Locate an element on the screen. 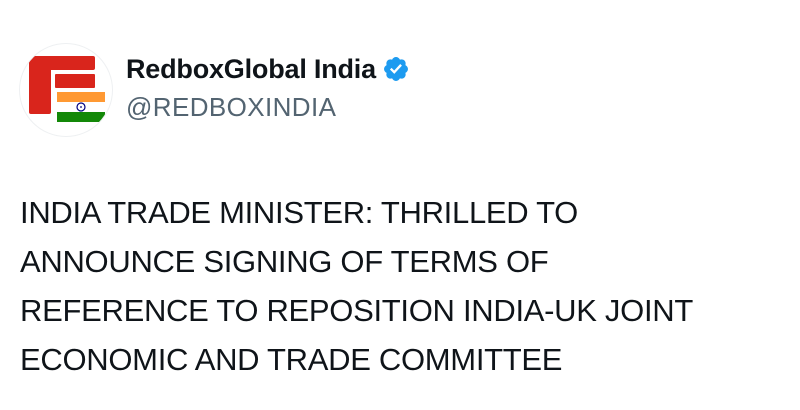 This screenshot has width=800, height=410. redbox-india-logo-icon is located at coordinates (67, 89).